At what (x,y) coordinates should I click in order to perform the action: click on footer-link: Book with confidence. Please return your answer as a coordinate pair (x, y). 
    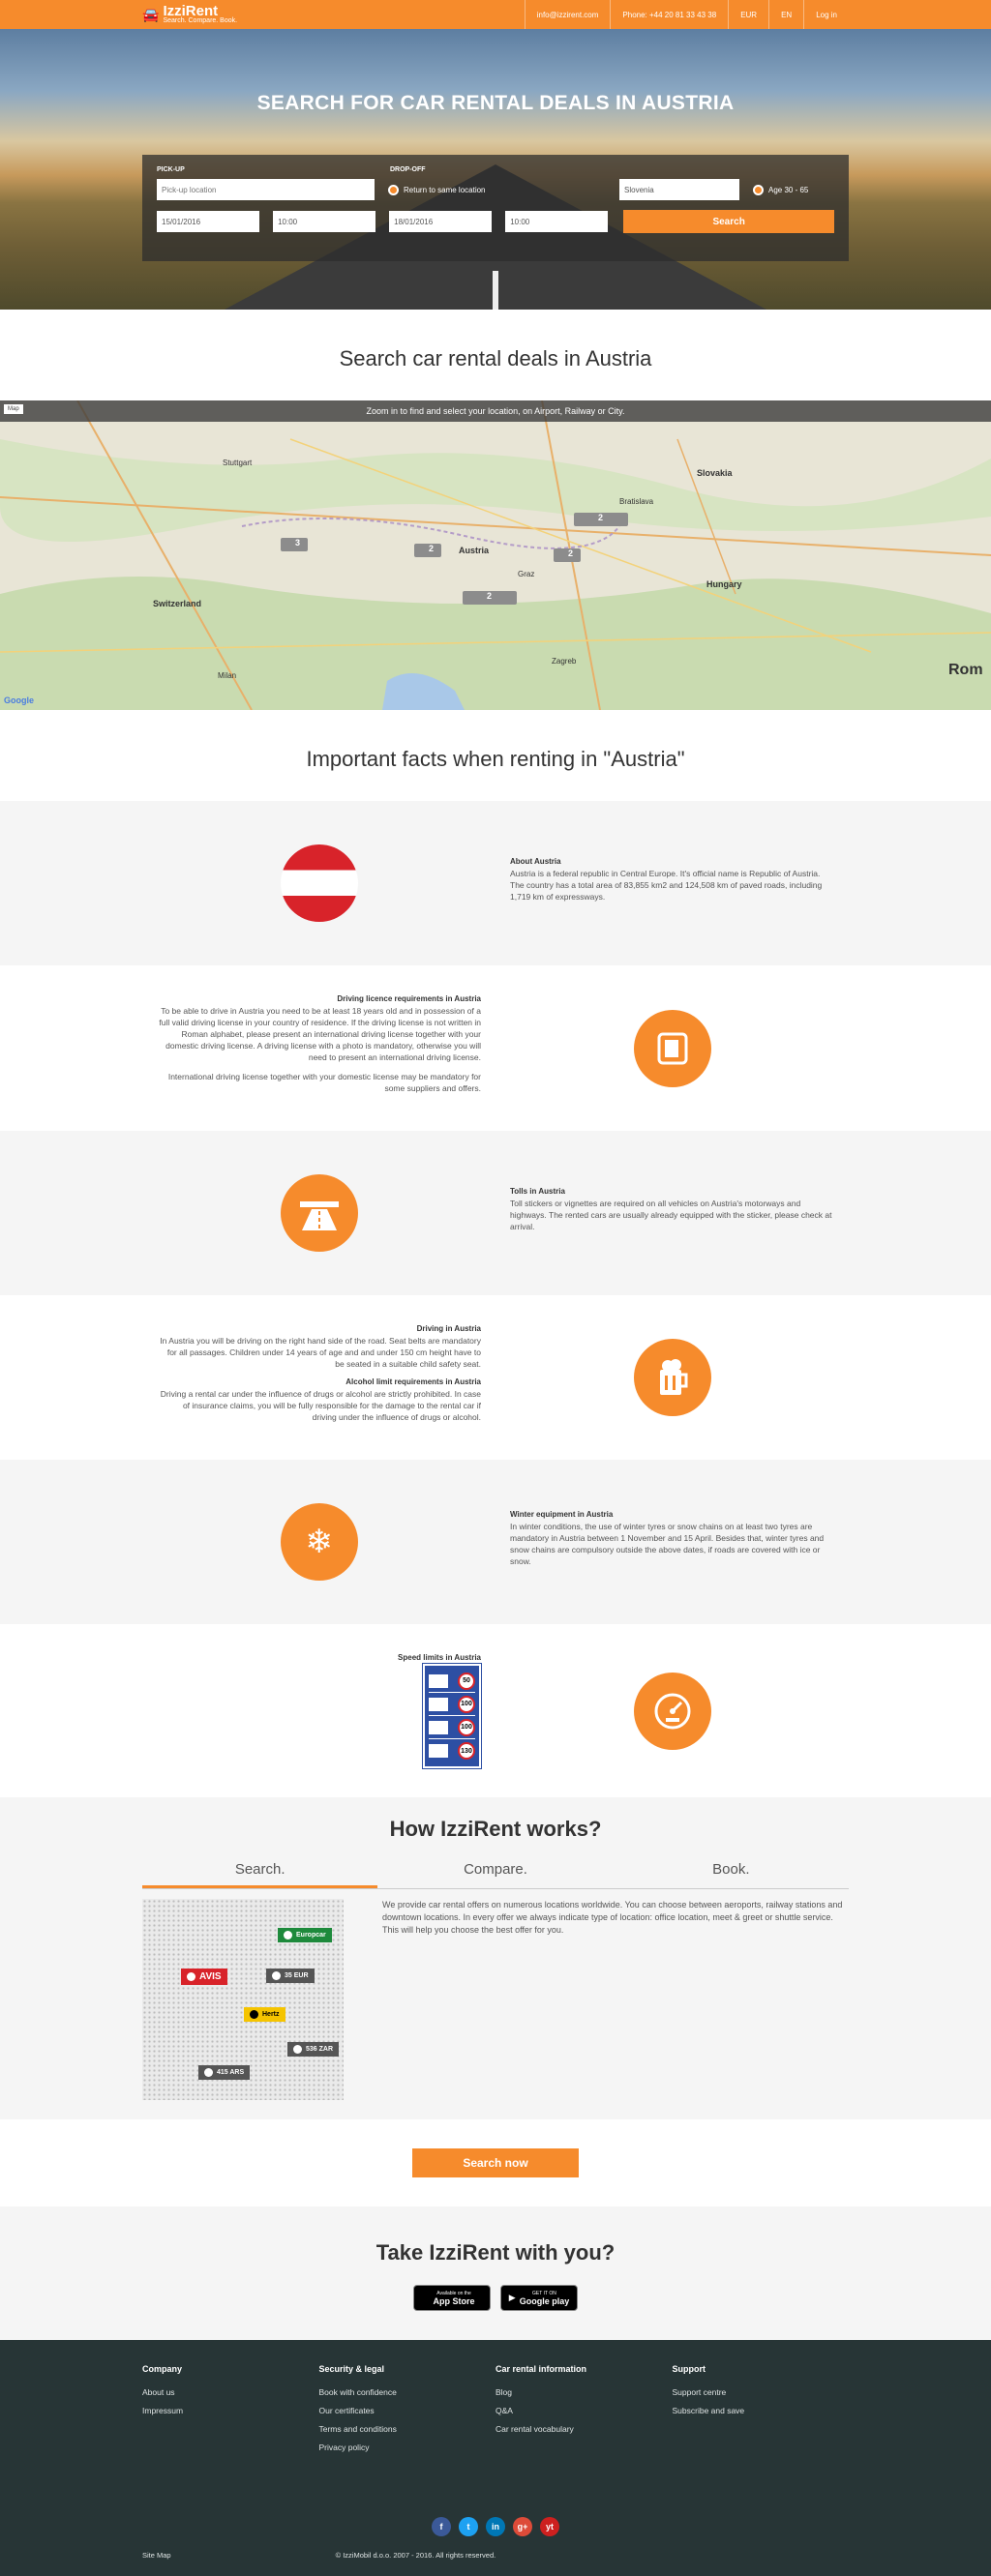
    Looking at the image, I should click on (407, 2392).